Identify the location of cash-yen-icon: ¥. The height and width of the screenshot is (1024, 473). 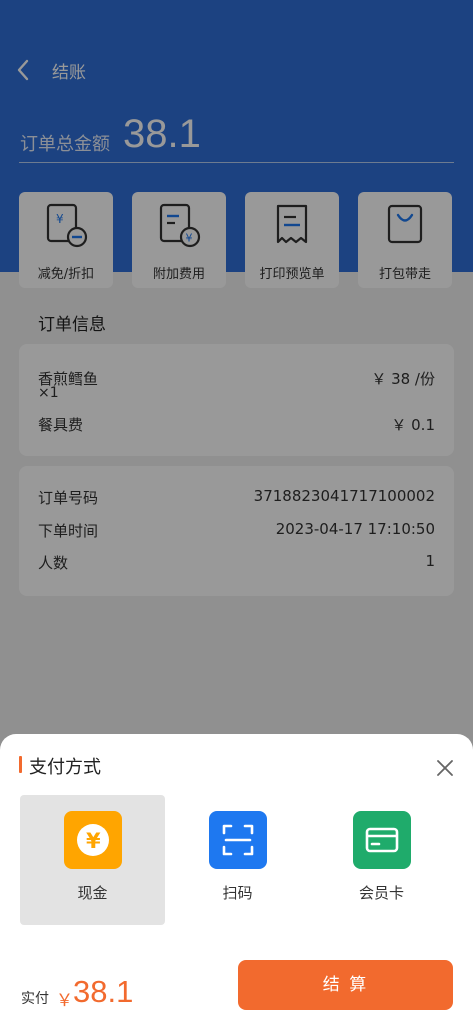
(93, 840).